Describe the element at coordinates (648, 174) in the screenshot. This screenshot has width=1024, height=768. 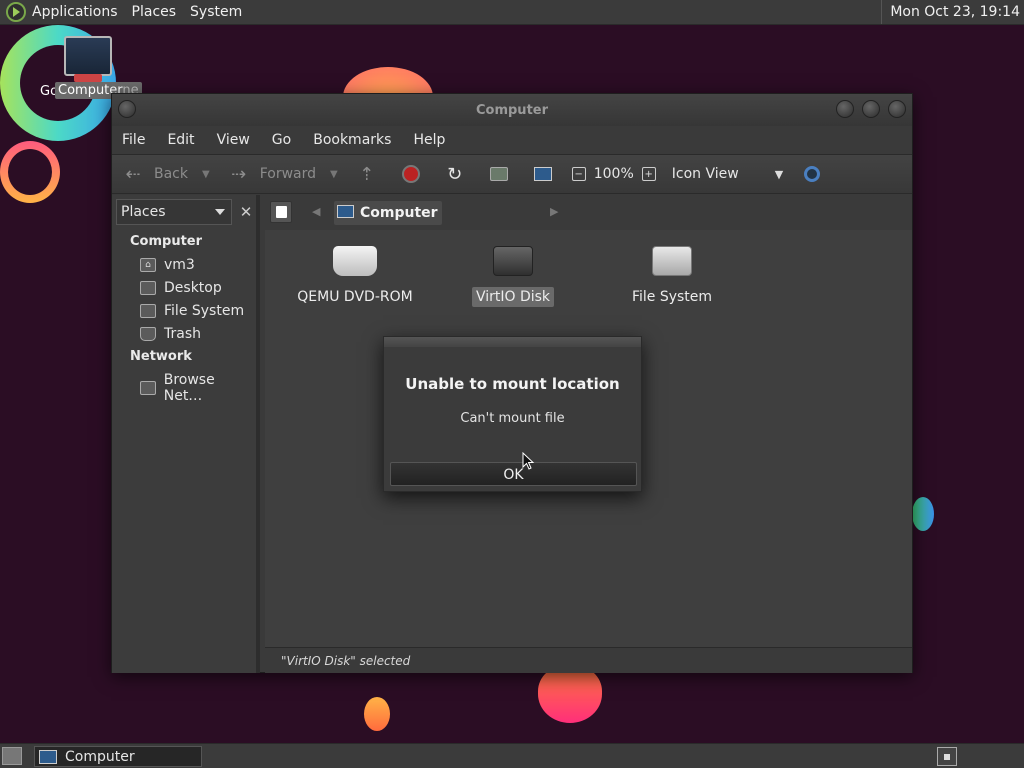
I see `zoom-in-icon: +` at that location.